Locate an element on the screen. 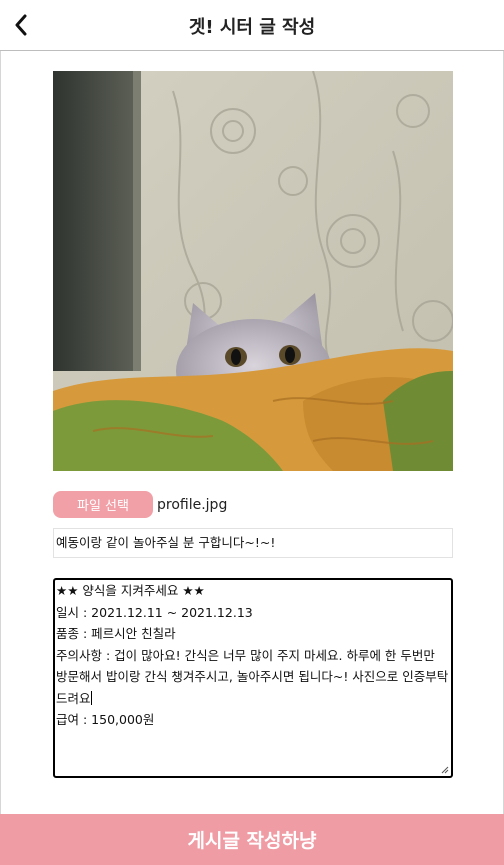 This screenshot has width=504, height=865. file-select-button: 파일 선택 is located at coordinates (103, 504).